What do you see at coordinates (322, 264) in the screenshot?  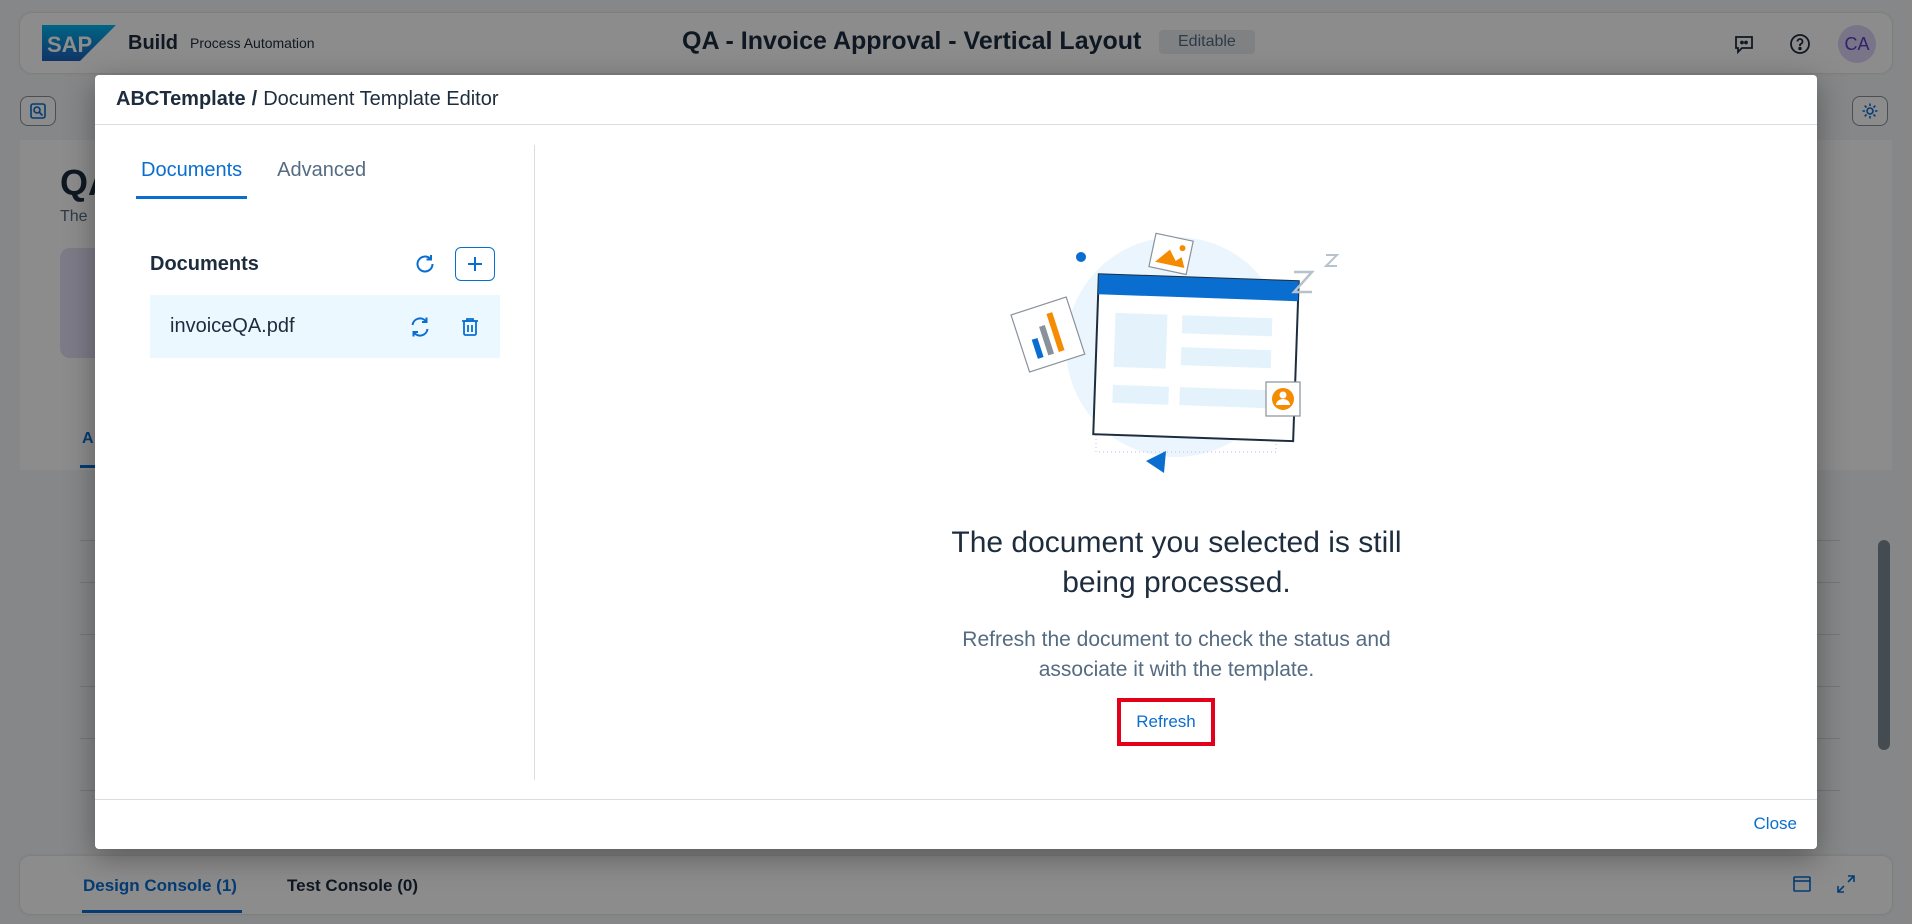 I see `documents-toolbar: Documents` at bounding box center [322, 264].